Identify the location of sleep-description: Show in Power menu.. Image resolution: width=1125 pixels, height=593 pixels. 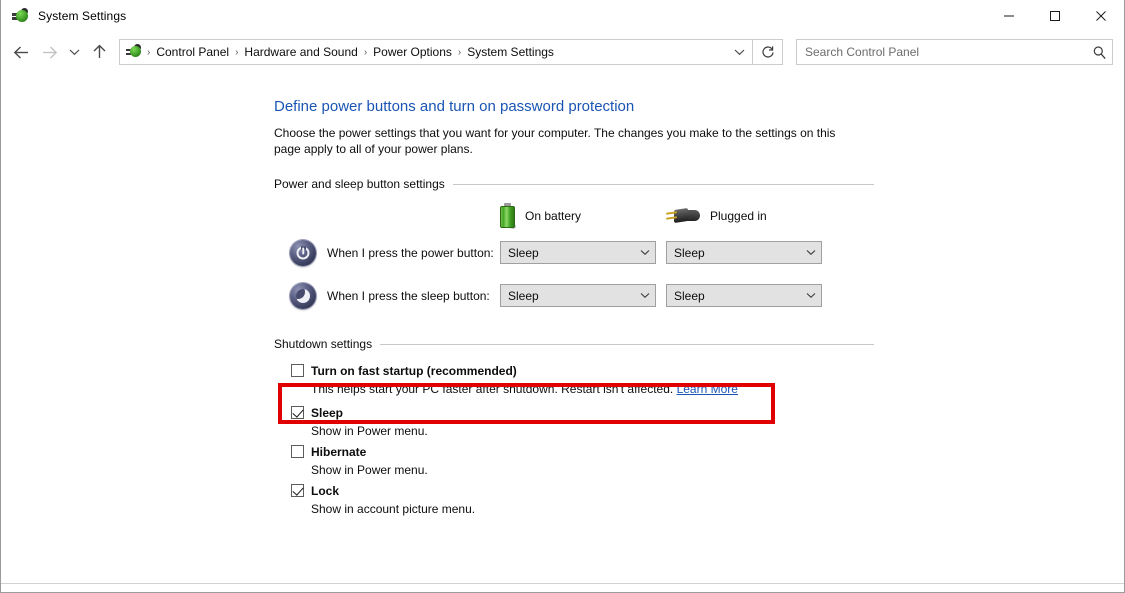
(369, 431).